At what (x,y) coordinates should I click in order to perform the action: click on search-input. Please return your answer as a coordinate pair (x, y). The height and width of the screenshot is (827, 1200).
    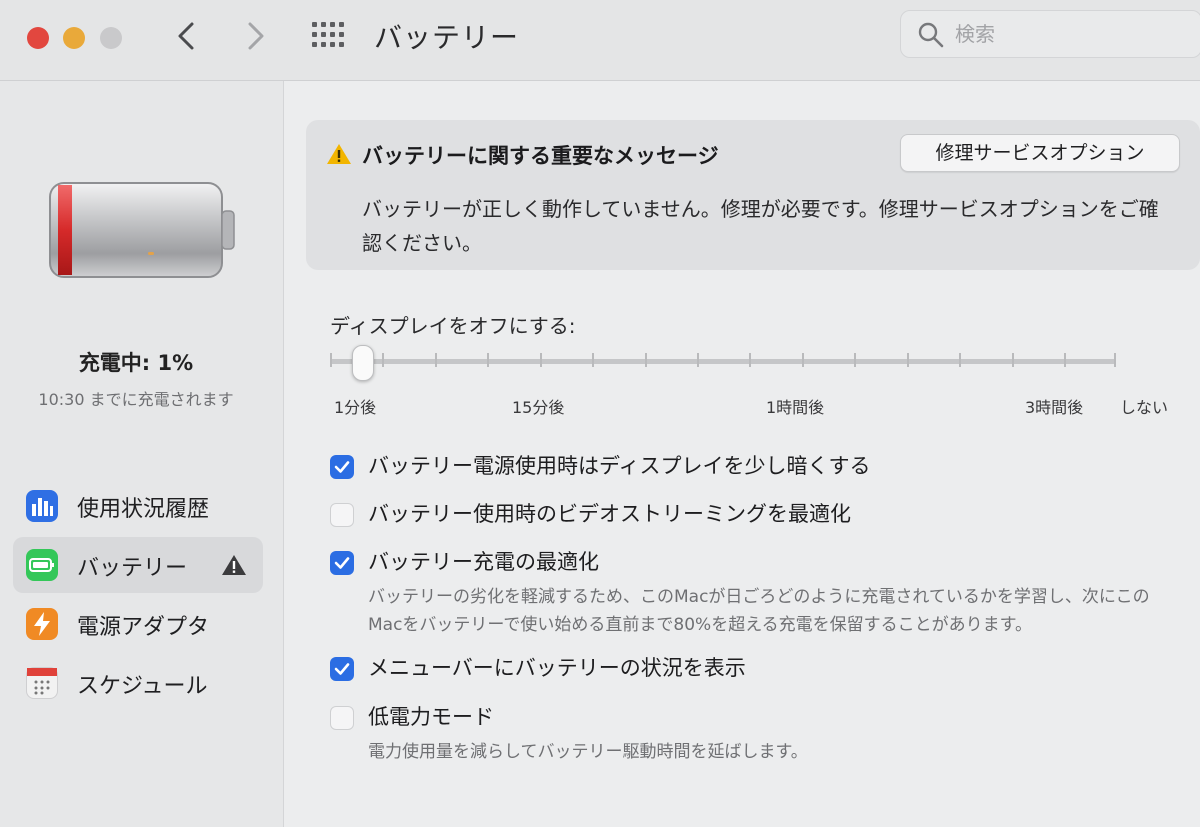
    Looking at the image, I should click on (1070, 34).